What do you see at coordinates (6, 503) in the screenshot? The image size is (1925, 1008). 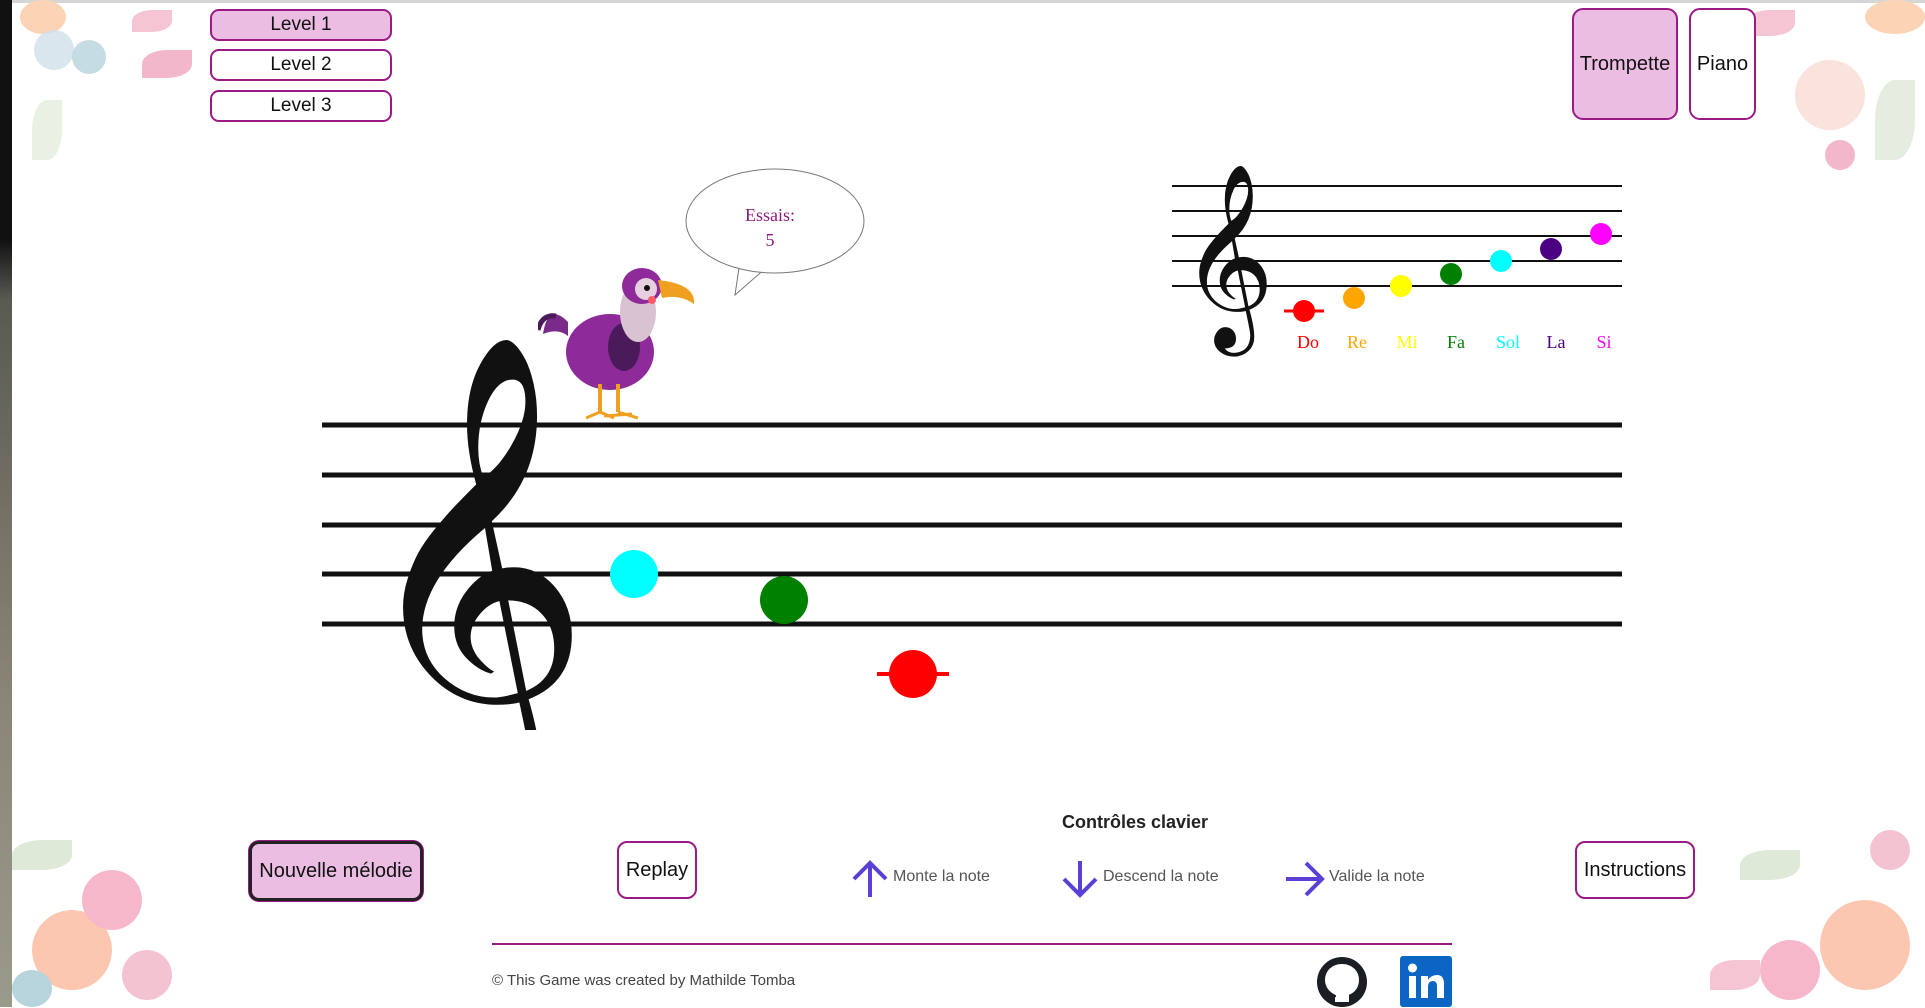 I see `left-window-edge` at bounding box center [6, 503].